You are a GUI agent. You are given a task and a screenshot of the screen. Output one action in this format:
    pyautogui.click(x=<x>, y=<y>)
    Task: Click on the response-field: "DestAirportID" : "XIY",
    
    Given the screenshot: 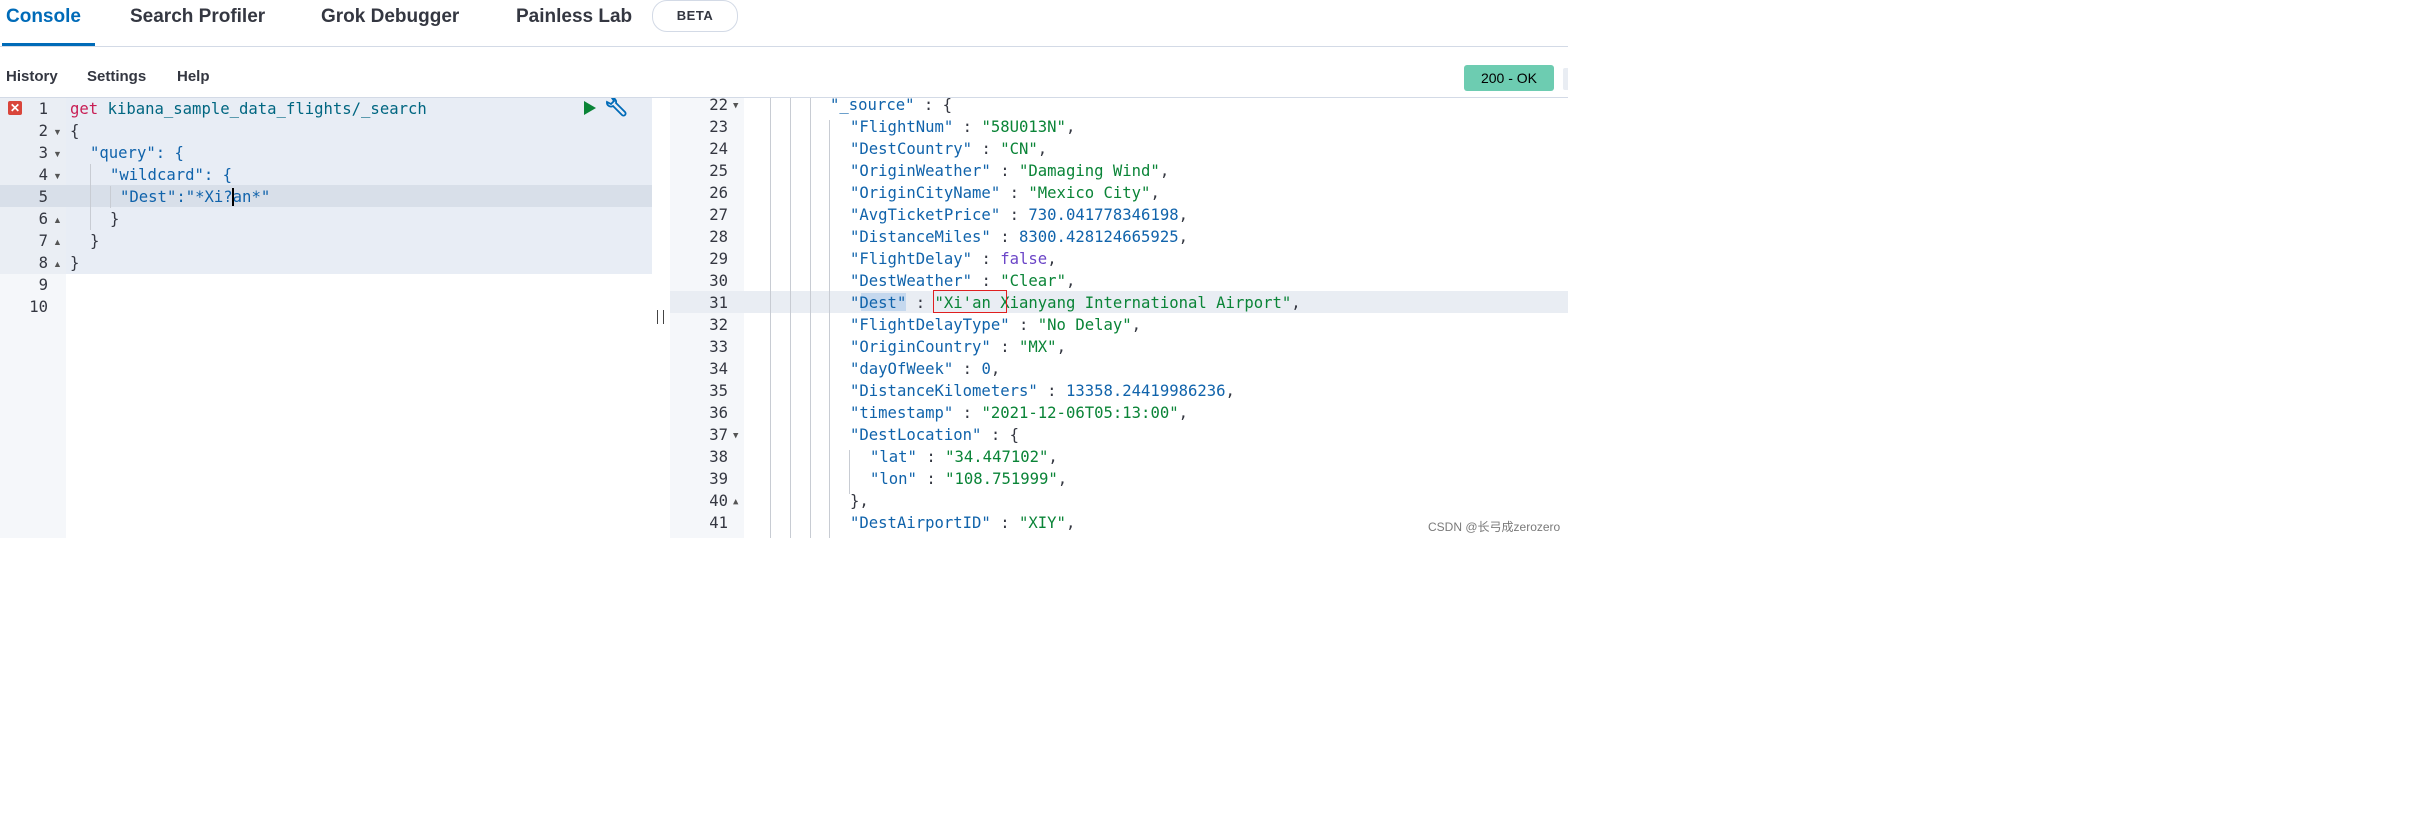 What is the action you would take?
    pyautogui.click(x=963, y=523)
    